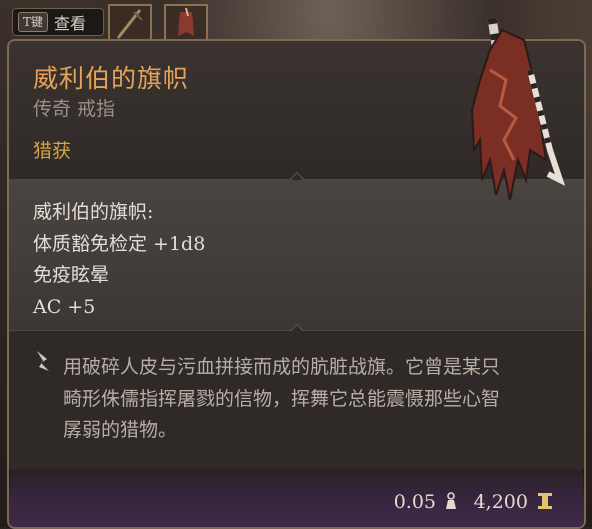  What do you see at coordinates (111, 78) in the screenshot?
I see `item-name: 威利伯的旗帜` at bounding box center [111, 78].